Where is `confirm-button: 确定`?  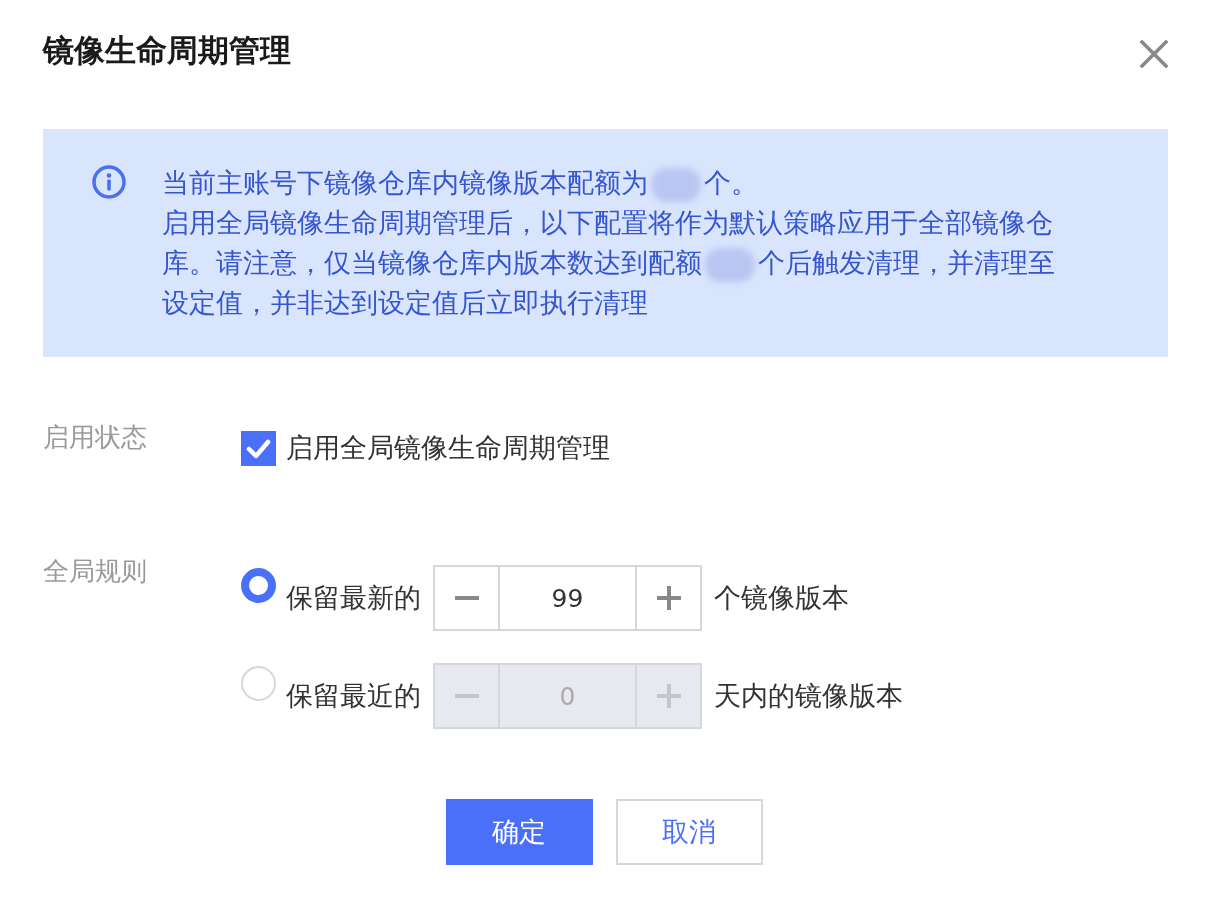 confirm-button: 确定 is located at coordinates (519, 832).